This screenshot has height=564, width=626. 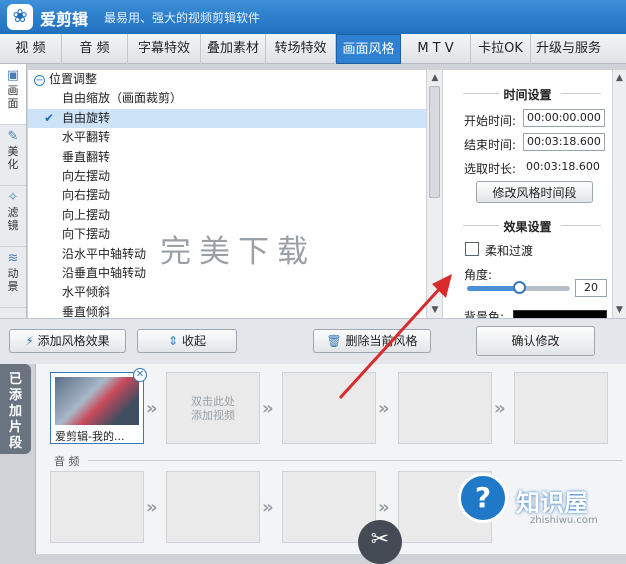 I want to click on tab-picture-style: 画面风格, so click(x=368, y=49).